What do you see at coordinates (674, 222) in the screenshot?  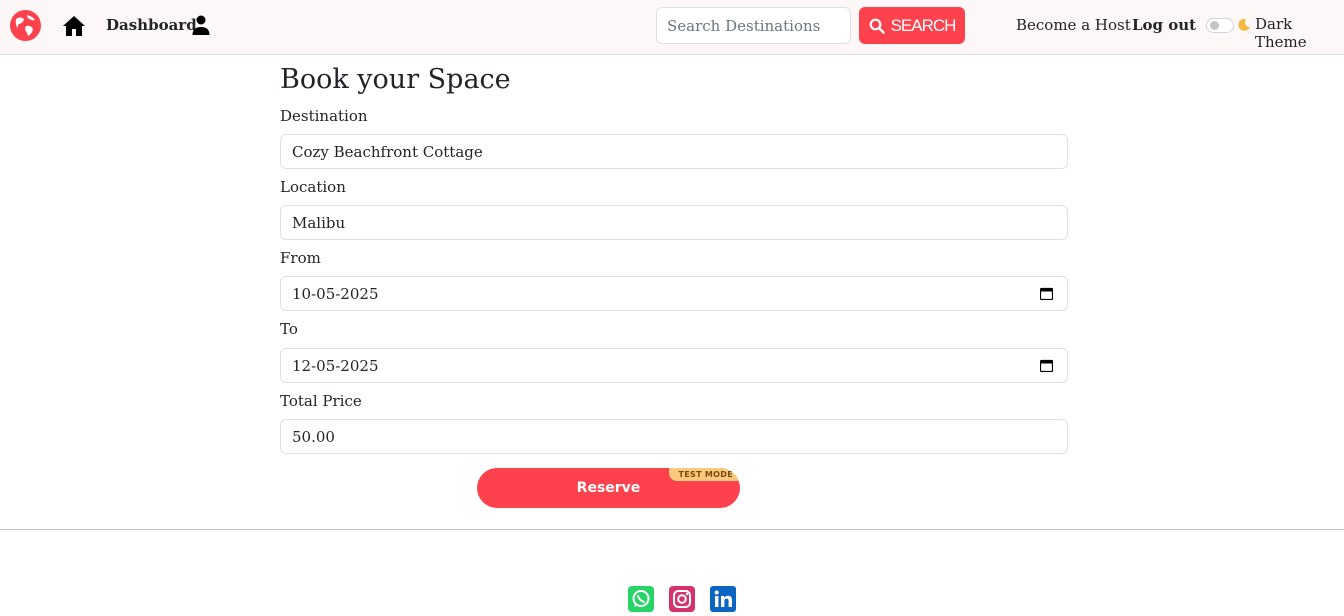 I see `location-field: Malibu` at bounding box center [674, 222].